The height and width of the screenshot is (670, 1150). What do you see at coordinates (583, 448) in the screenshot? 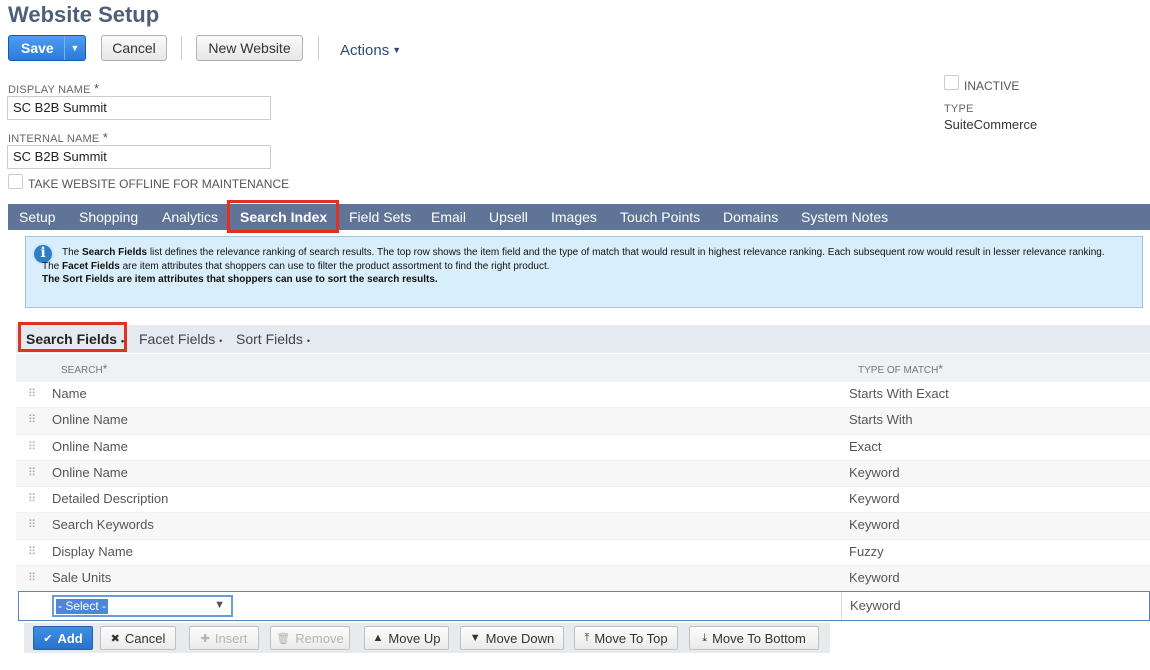
I see `table-row: ⠿ Online Name Exact` at bounding box center [583, 448].